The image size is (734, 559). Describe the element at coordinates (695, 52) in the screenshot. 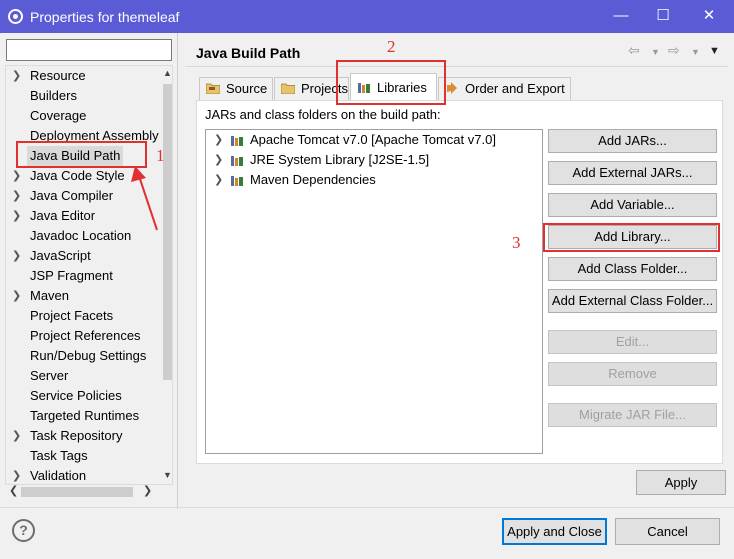

I see `forward-menu-chevron-icon: ▼` at that location.